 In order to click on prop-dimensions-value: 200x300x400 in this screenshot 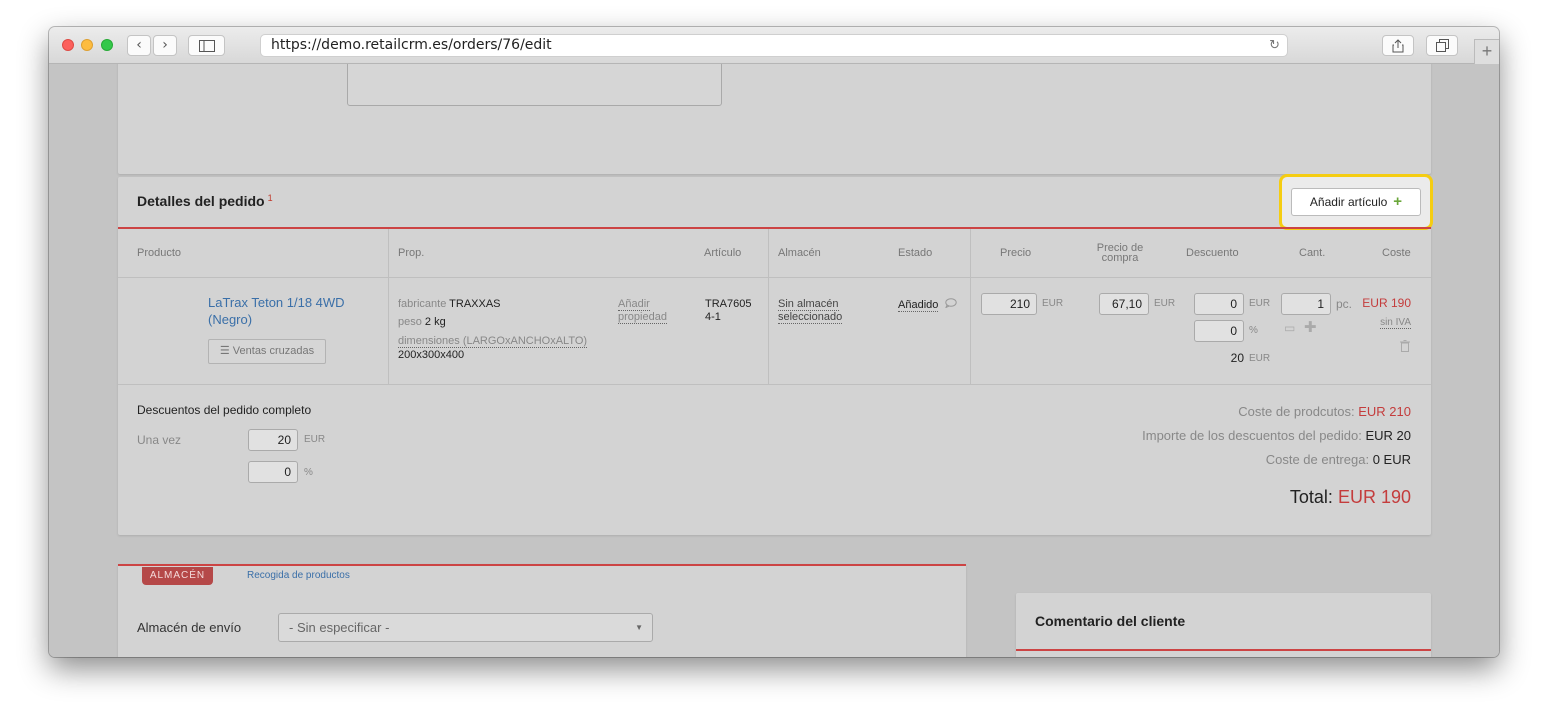, I will do `click(431, 355)`.